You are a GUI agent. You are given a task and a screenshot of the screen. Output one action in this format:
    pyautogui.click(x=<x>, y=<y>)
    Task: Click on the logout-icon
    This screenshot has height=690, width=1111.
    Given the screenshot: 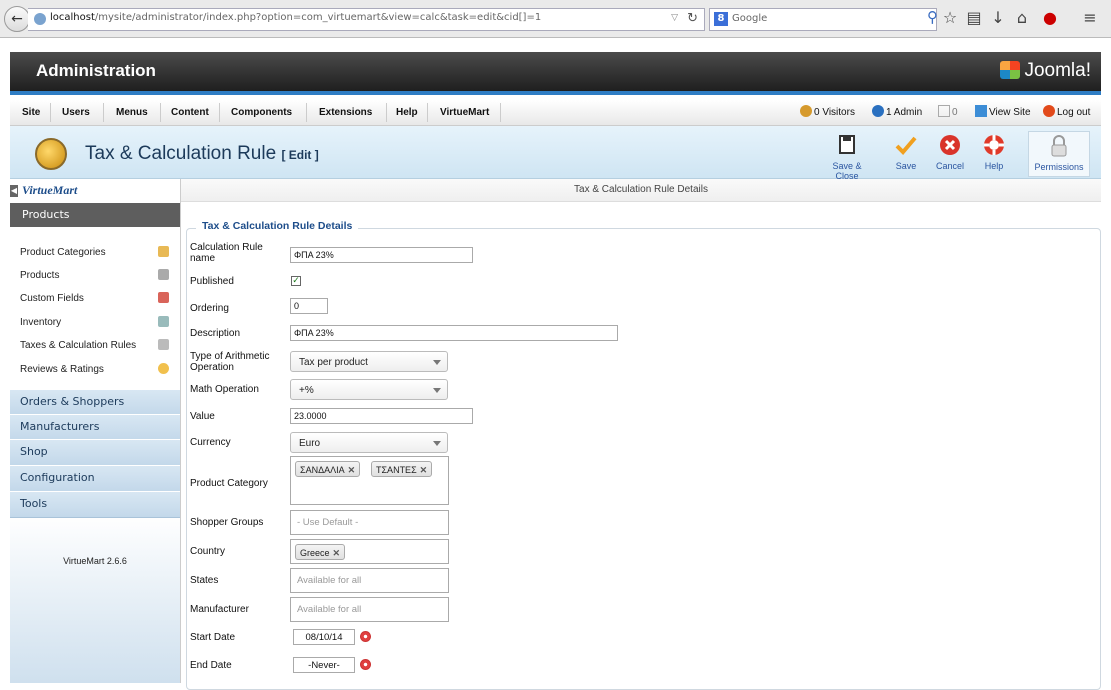 What is the action you would take?
    pyautogui.click(x=1049, y=111)
    